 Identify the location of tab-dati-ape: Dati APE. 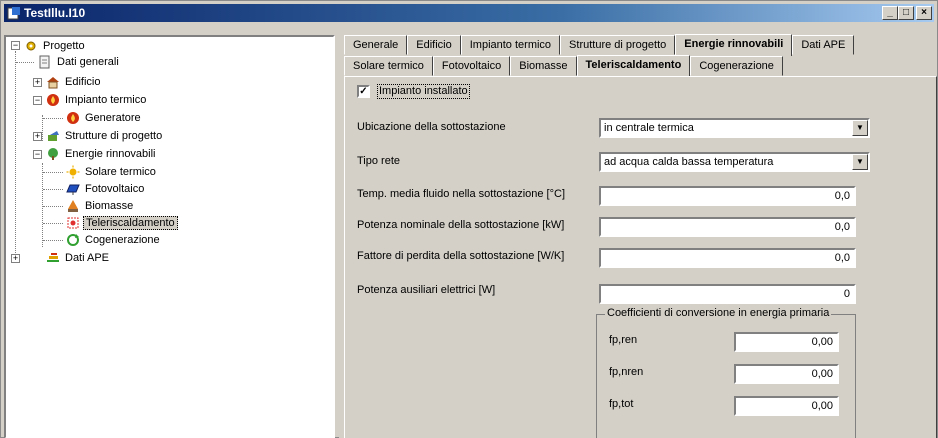
(823, 45).